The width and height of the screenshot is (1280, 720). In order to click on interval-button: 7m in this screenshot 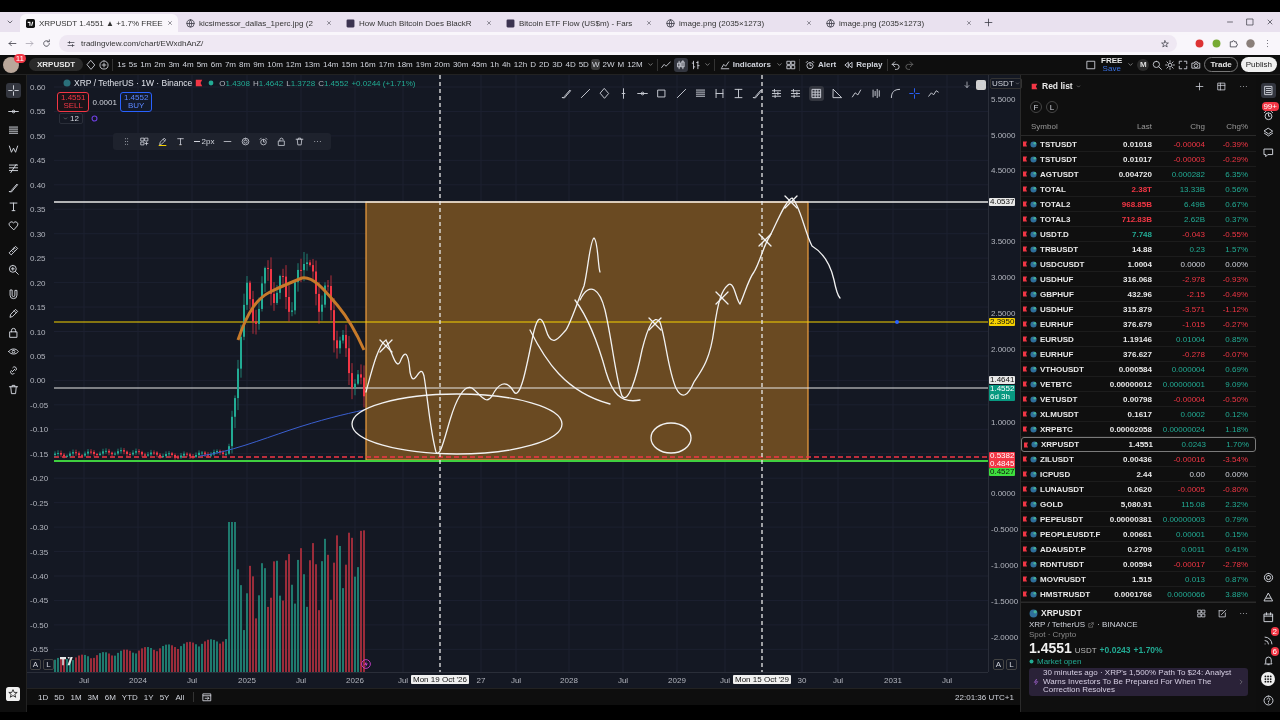, I will do `click(230, 64)`.